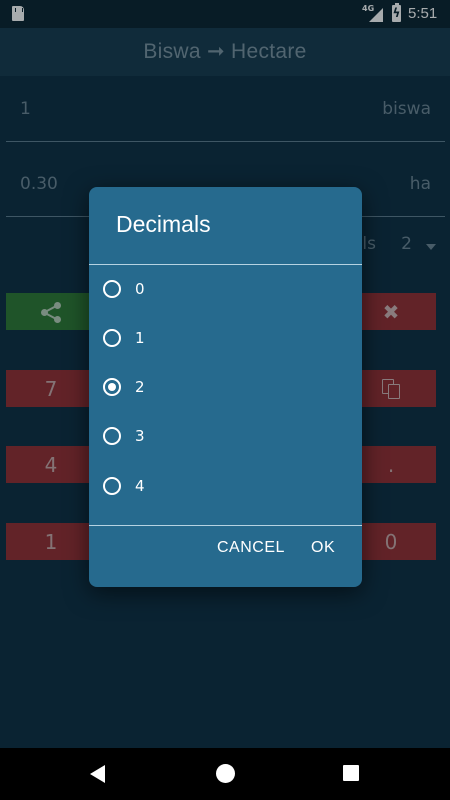  Describe the element at coordinates (140, 486) in the screenshot. I see `option-label: 4` at that location.